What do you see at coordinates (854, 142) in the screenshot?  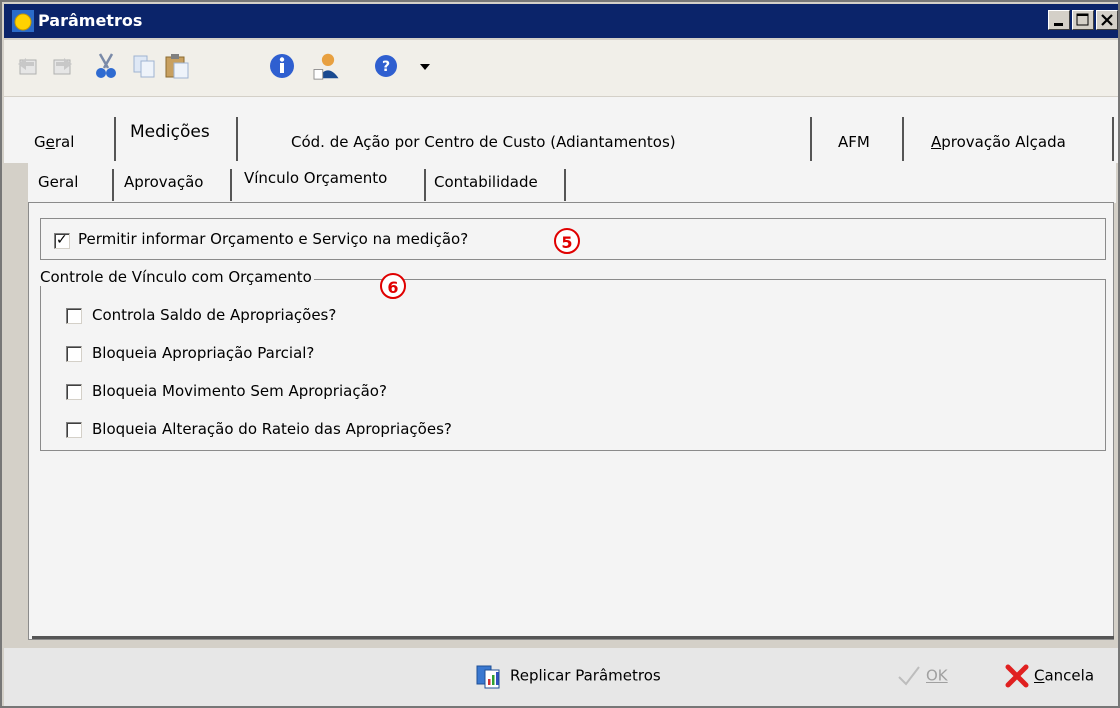 I see `tab-afm: AFM` at bounding box center [854, 142].